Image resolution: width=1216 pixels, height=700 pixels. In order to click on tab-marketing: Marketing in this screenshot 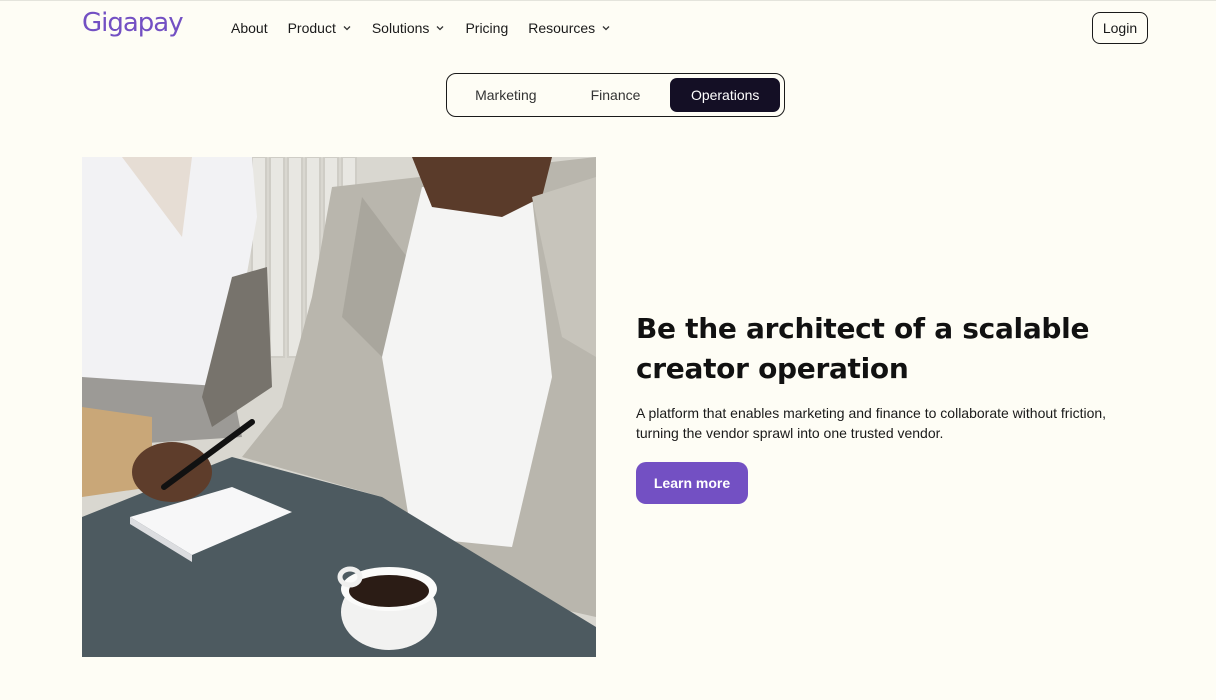, I will do `click(506, 95)`.